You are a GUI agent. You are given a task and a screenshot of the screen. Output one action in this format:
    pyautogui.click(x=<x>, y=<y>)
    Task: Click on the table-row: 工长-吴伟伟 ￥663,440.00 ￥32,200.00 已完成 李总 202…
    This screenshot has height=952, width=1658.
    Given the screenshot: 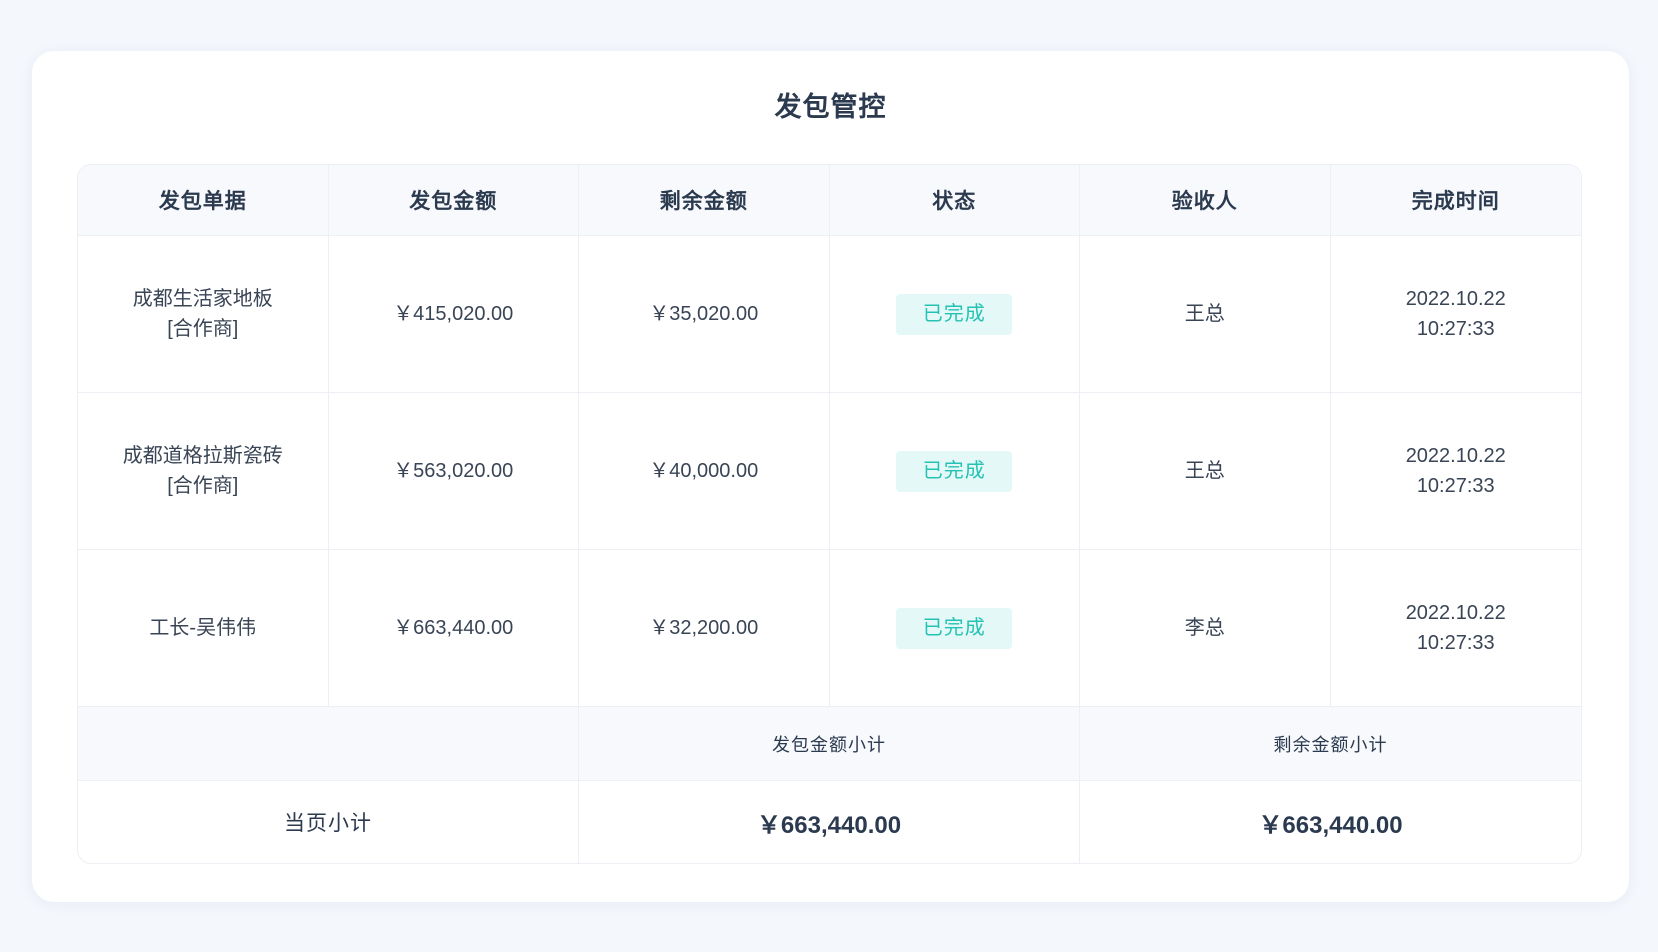 What is the action you would take?
    pyautogui.click(x=829, y=628)
    